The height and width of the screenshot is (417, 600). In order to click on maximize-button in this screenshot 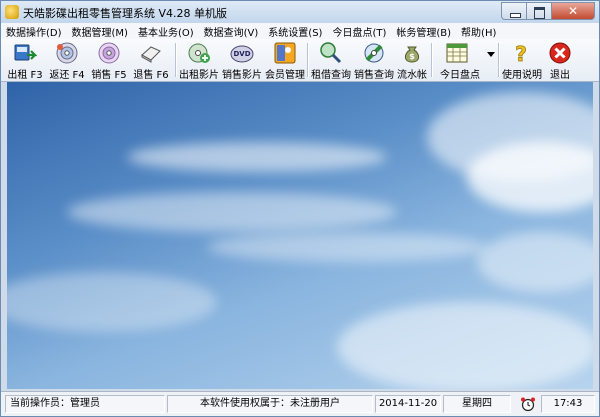, I will do `click(538, 11)`.